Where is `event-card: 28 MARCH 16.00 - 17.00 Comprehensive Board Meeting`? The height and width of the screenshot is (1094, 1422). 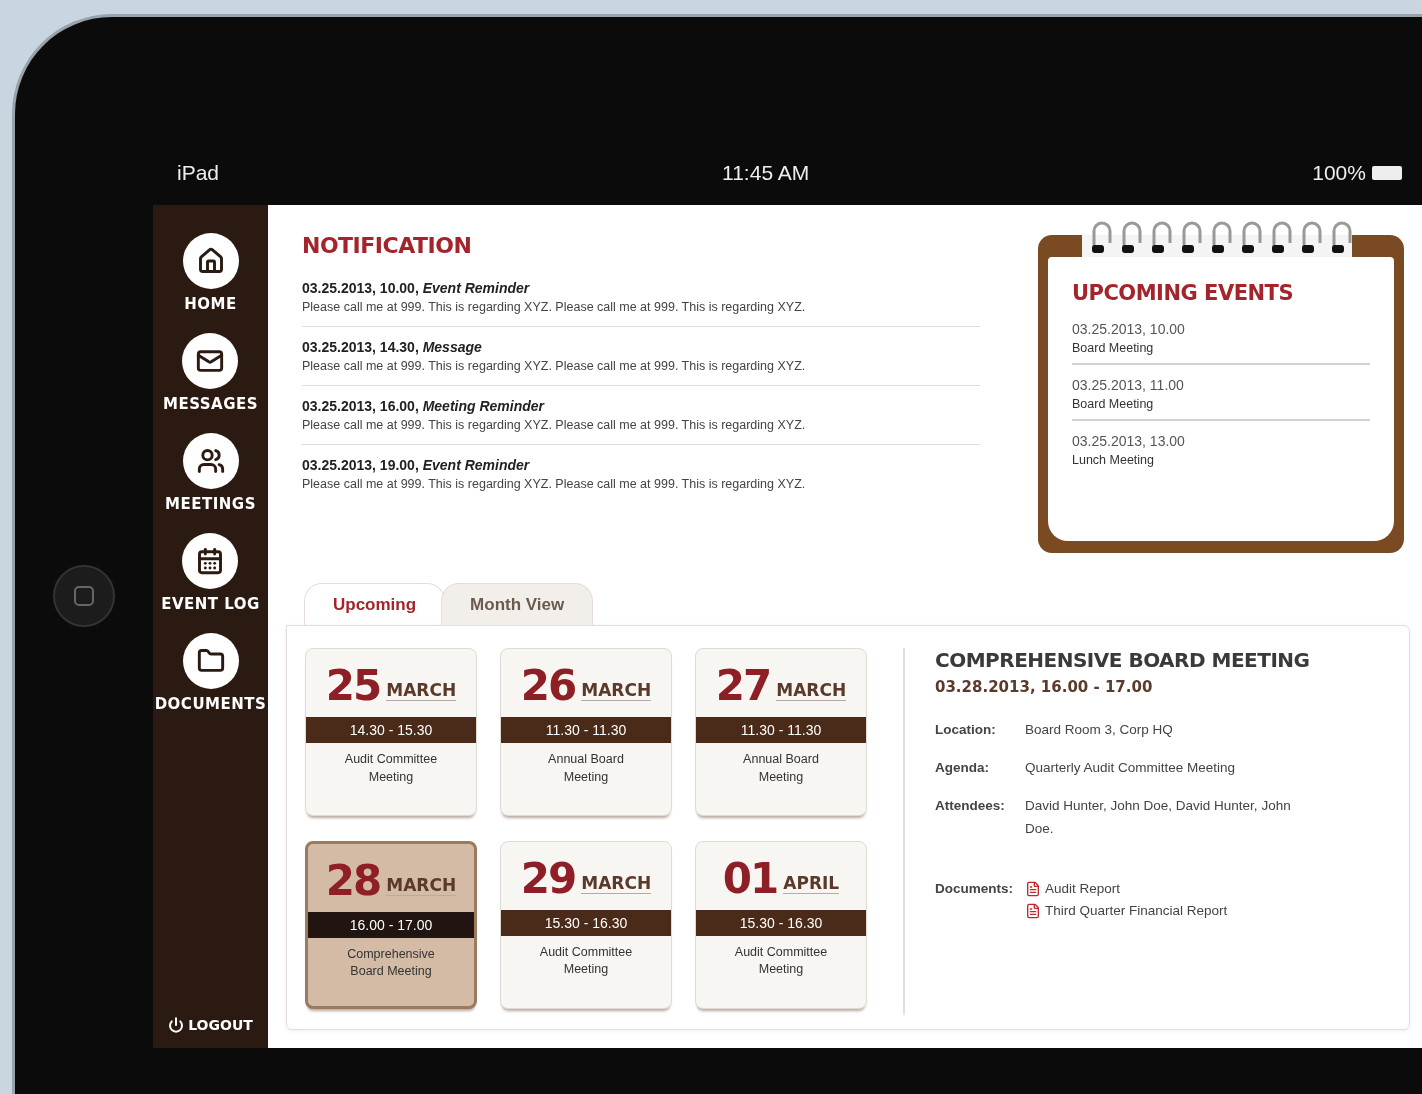
event-card: 28 MARCH 16.00 - 17.00 Comprehensive Board Meeting is located at coordinates (391, 924).